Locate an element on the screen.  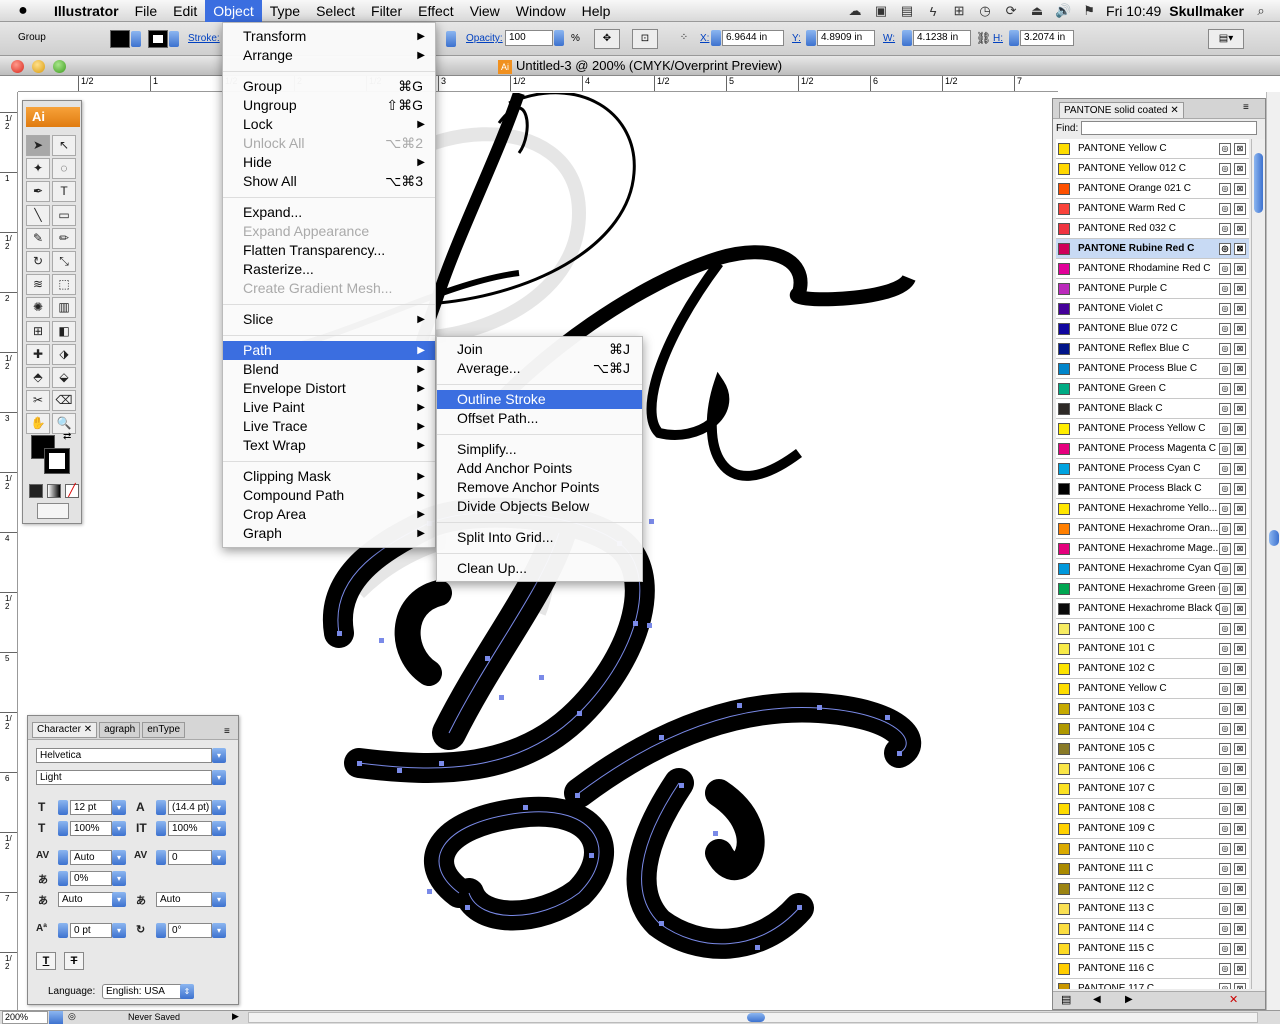
swatch-row: PANTONE 101 C ◎ ⊠ is located at coordinates (1152, 649).